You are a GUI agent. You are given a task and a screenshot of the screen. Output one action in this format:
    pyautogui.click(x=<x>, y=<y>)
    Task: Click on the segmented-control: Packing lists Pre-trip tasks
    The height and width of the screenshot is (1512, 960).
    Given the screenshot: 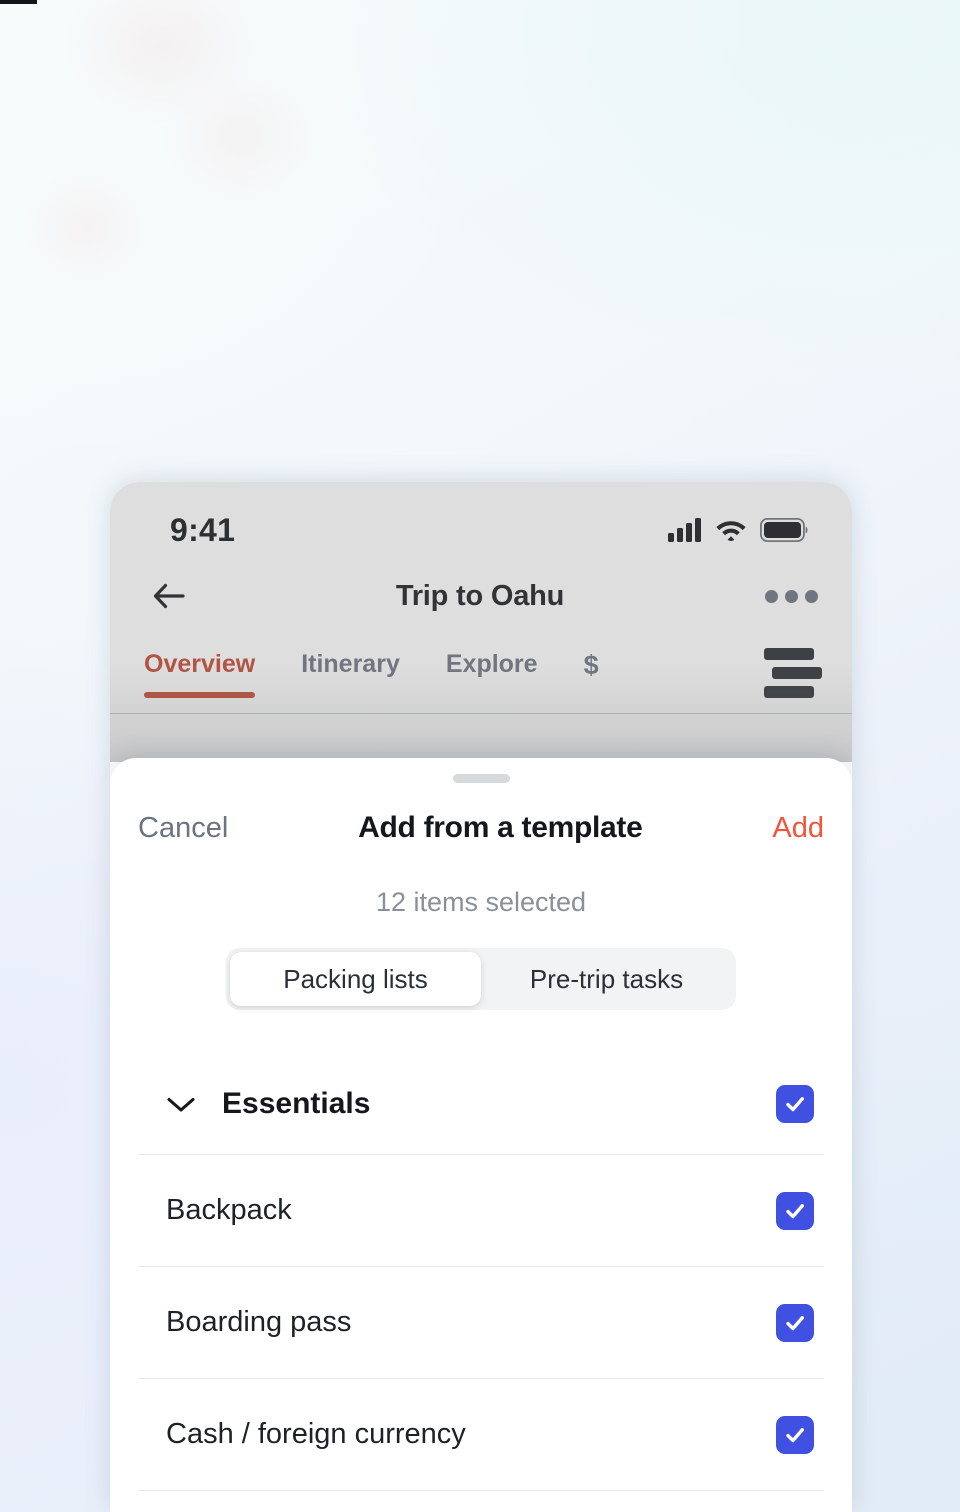 What is the action you would take?
    pyautogui.click(x=481, y=979)
    